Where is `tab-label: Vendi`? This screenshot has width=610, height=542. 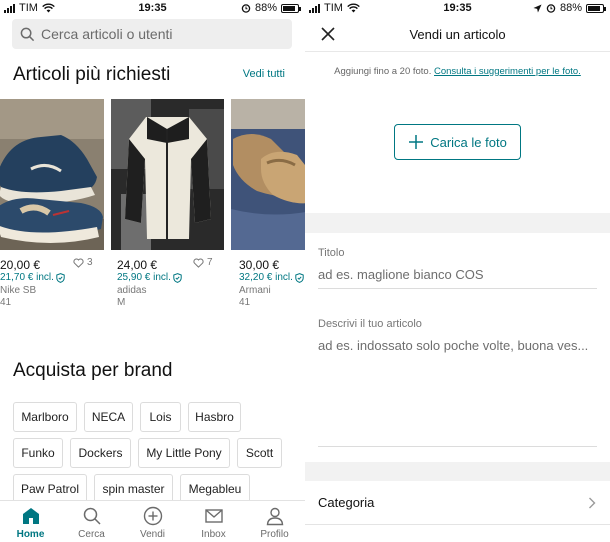
tab-label: Vendi is located at coordinates (152, 534).